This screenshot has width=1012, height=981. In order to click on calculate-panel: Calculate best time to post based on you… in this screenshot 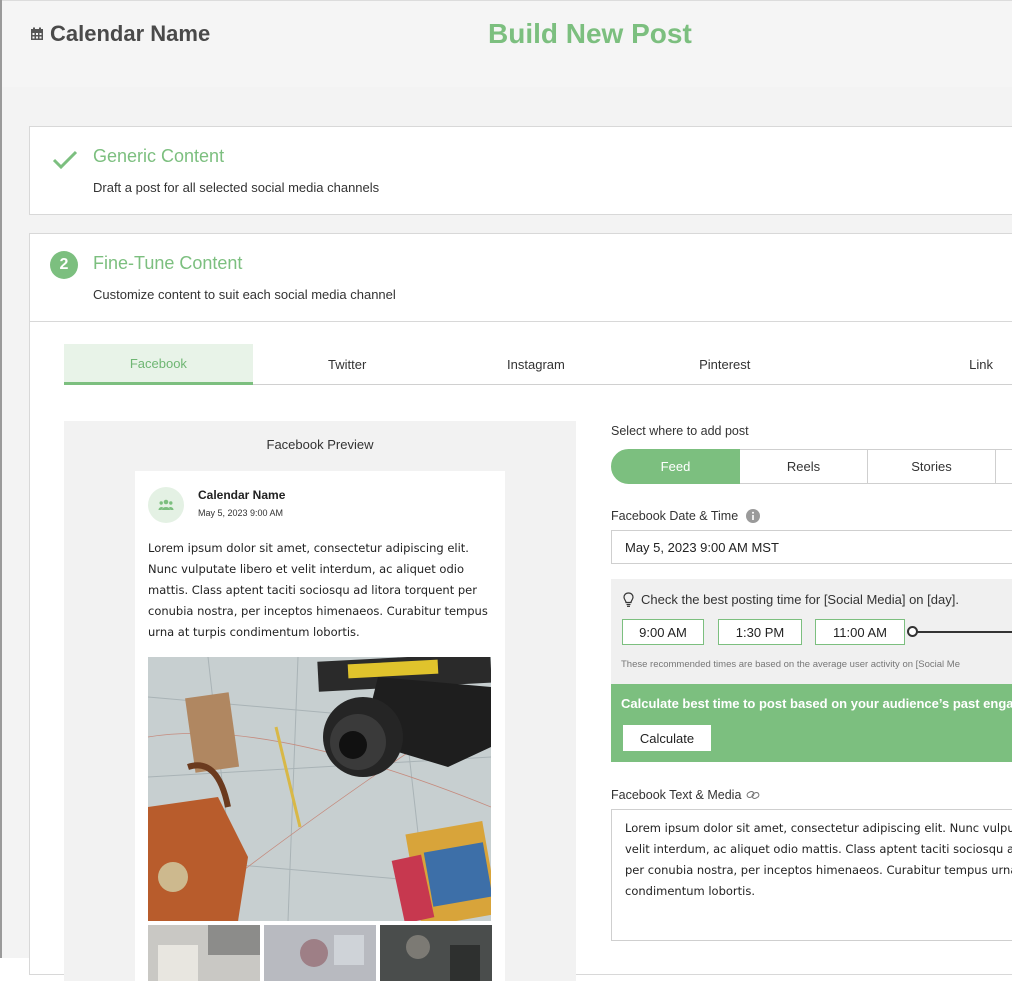, I will do `click(811, 723)`.